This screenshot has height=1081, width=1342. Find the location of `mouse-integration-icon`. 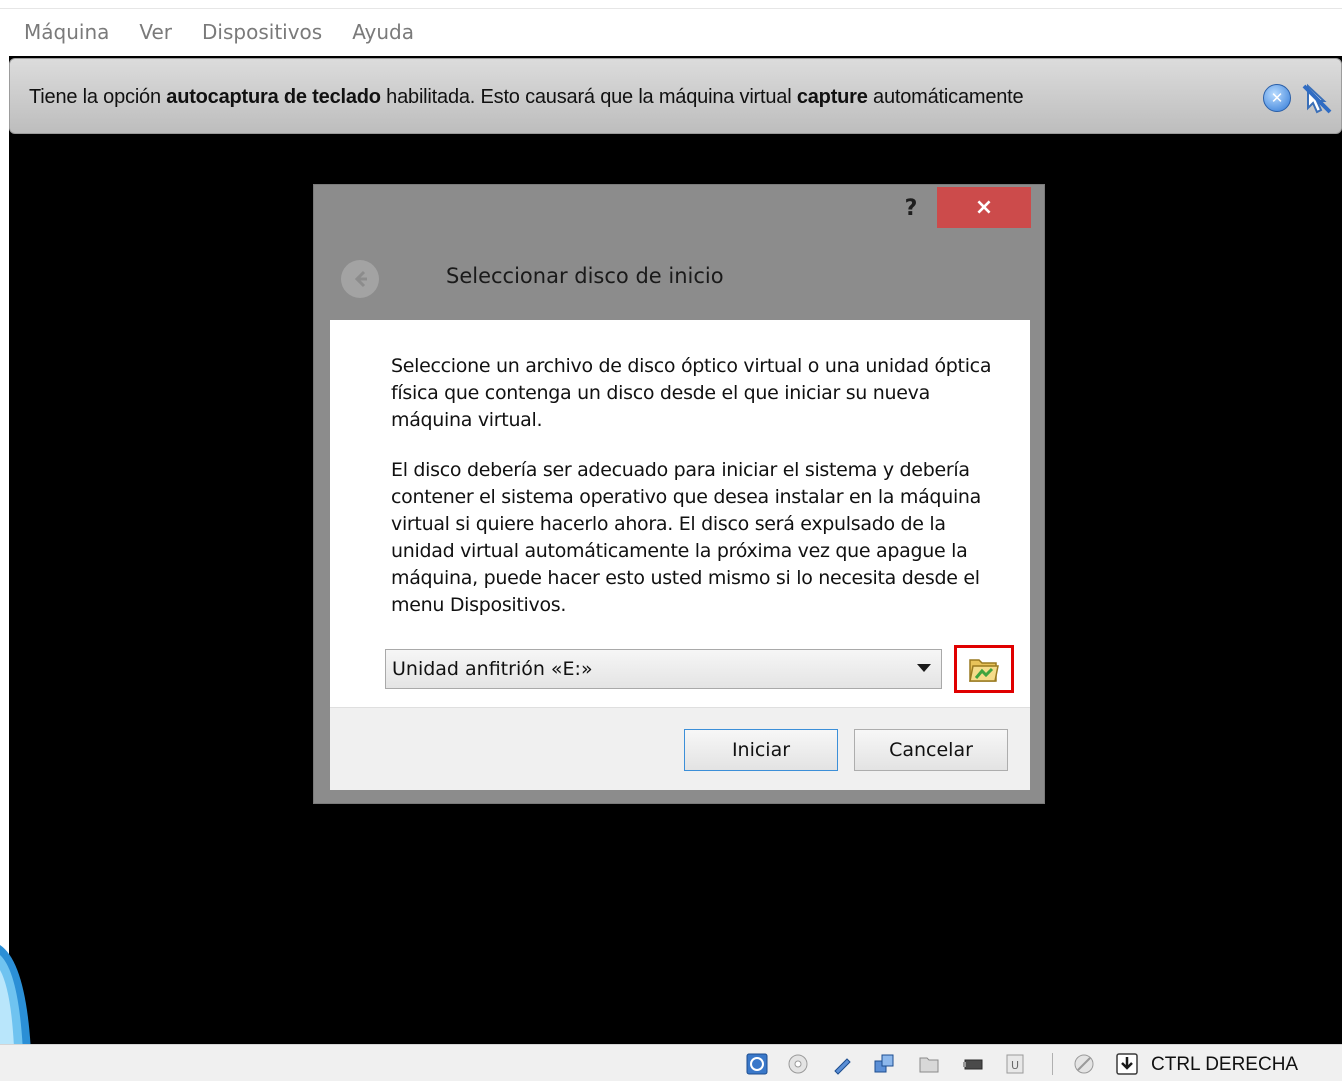

mouse-integration-icon is located at coordinates (1084, 1064).